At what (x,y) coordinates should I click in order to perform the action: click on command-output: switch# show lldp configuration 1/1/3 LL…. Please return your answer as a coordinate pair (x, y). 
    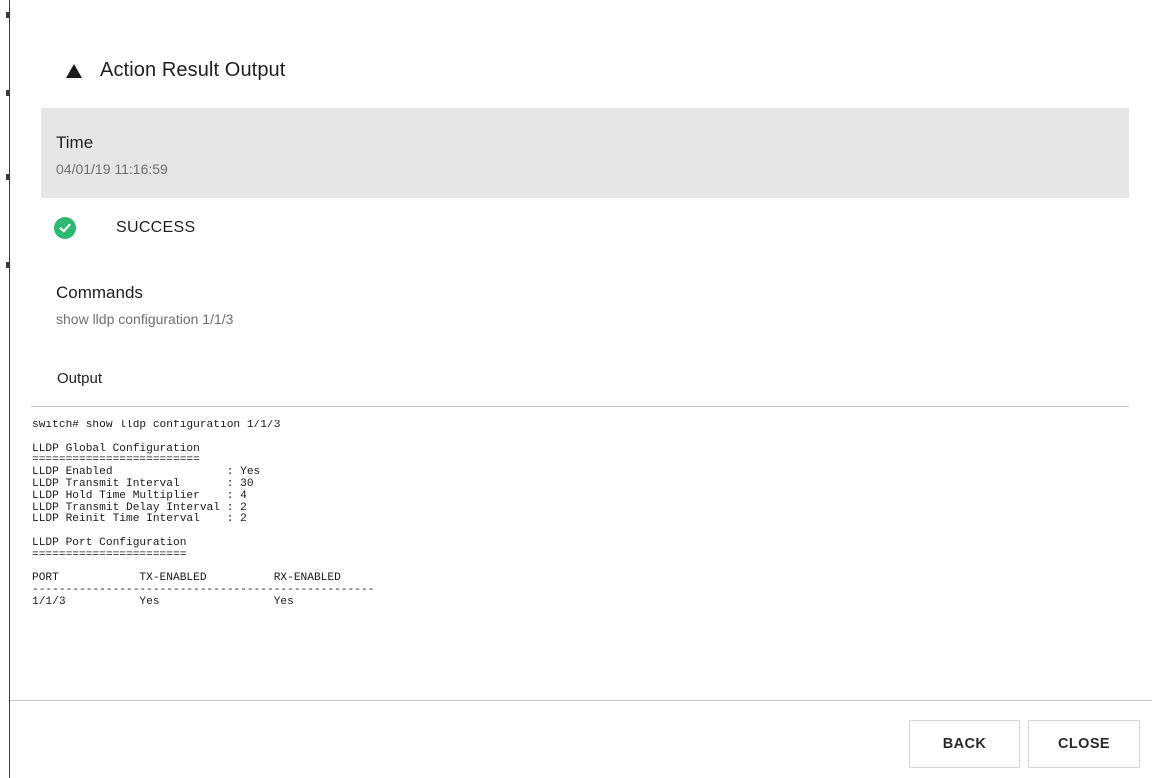
    Looking at the image, I should click on (203, 514).